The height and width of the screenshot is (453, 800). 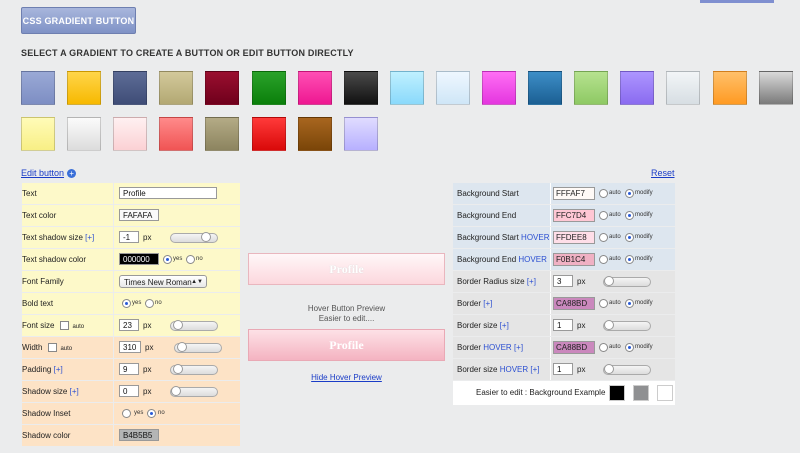 What do you see at coordinates (574, 259) in the screenshot?
I see `bg-end-hover-input: F0B1C4` at bounding box center [574, 259].